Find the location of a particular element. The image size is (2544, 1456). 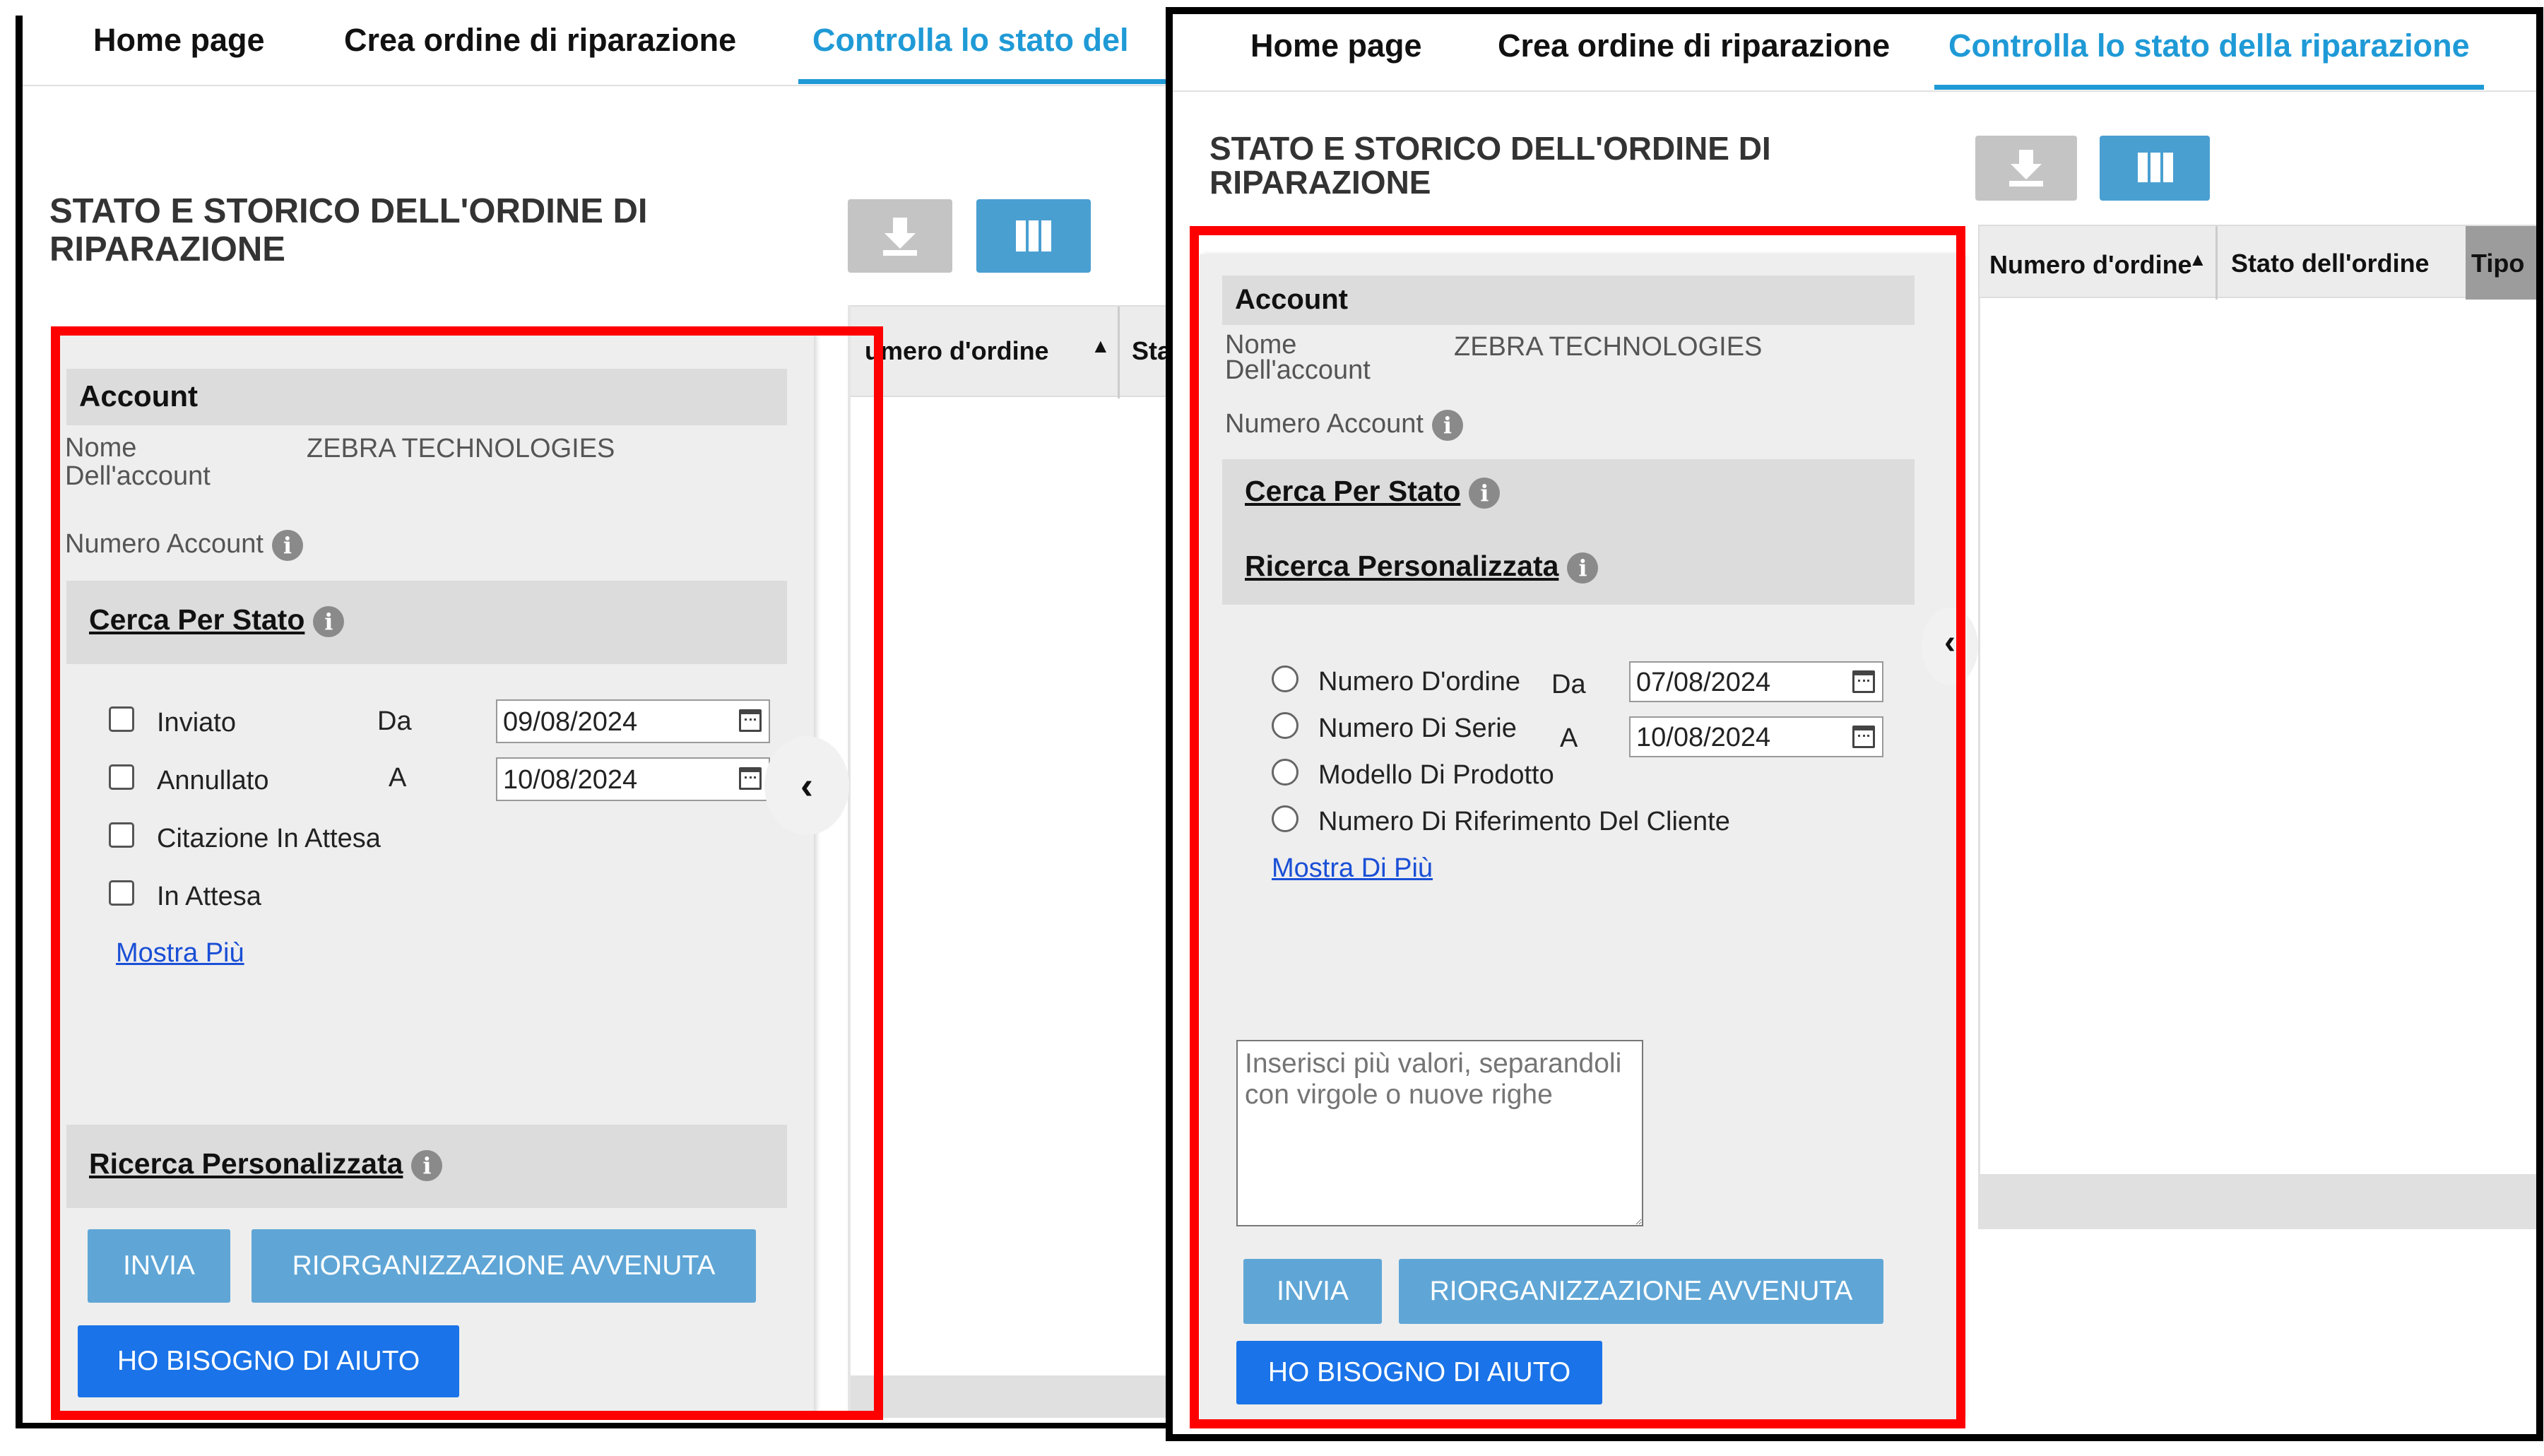

results-grid-header: umero d'ordine ▲ Stat is located at coordinates (1009, 352).